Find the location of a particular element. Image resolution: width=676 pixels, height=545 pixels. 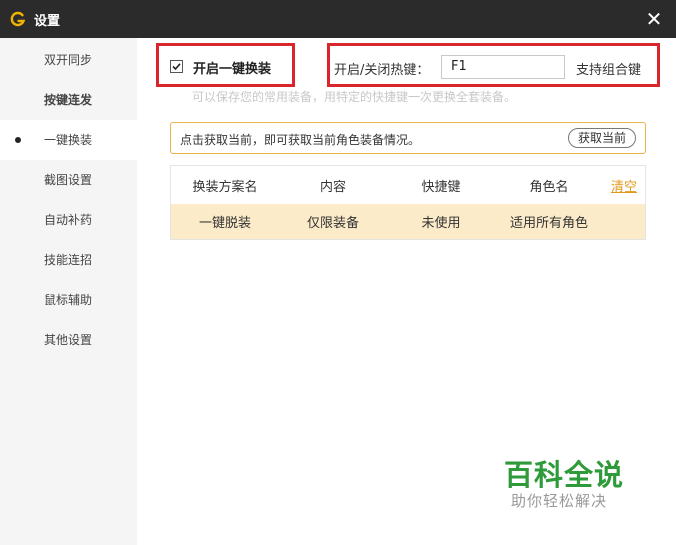

table-row: 一键脱装 仅限装备 未使用 适用所有角色 is located at coordinates (408, 221).